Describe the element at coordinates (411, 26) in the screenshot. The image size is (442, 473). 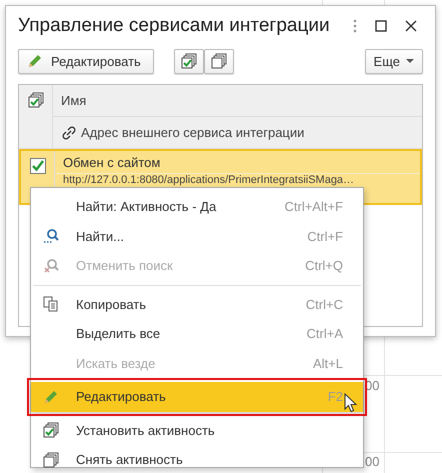
I see `close-icon` at that location.